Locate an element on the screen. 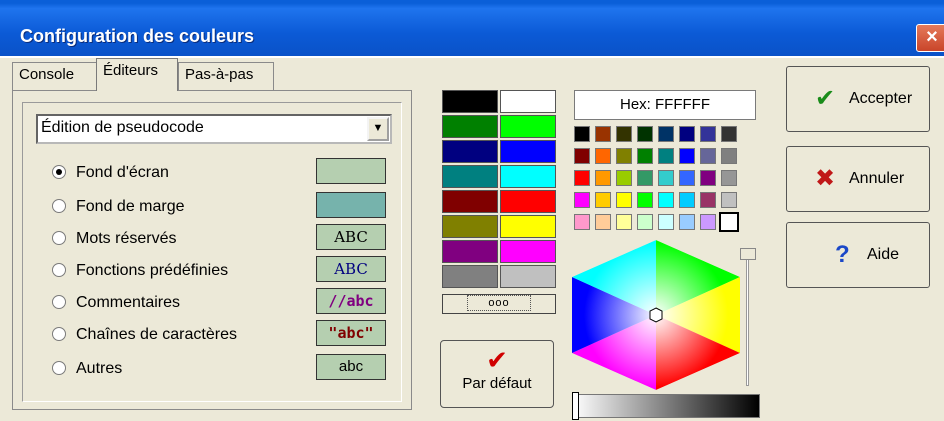  tab-console-label: Console is located at coordinates (47, 74).